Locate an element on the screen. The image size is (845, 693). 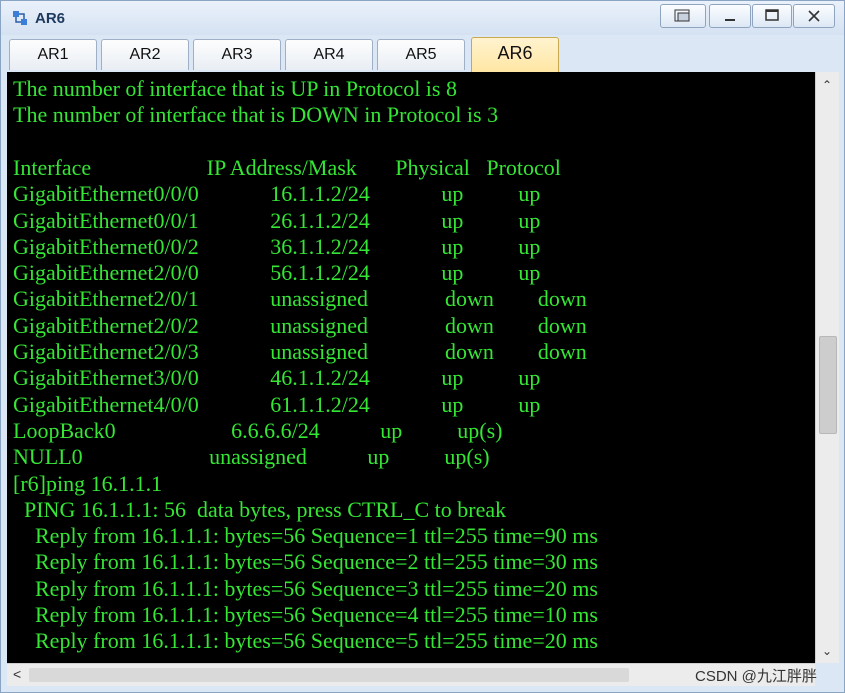
terminal-line: NULL0 unassigned up up(s) is located at coordinates (251, 457).